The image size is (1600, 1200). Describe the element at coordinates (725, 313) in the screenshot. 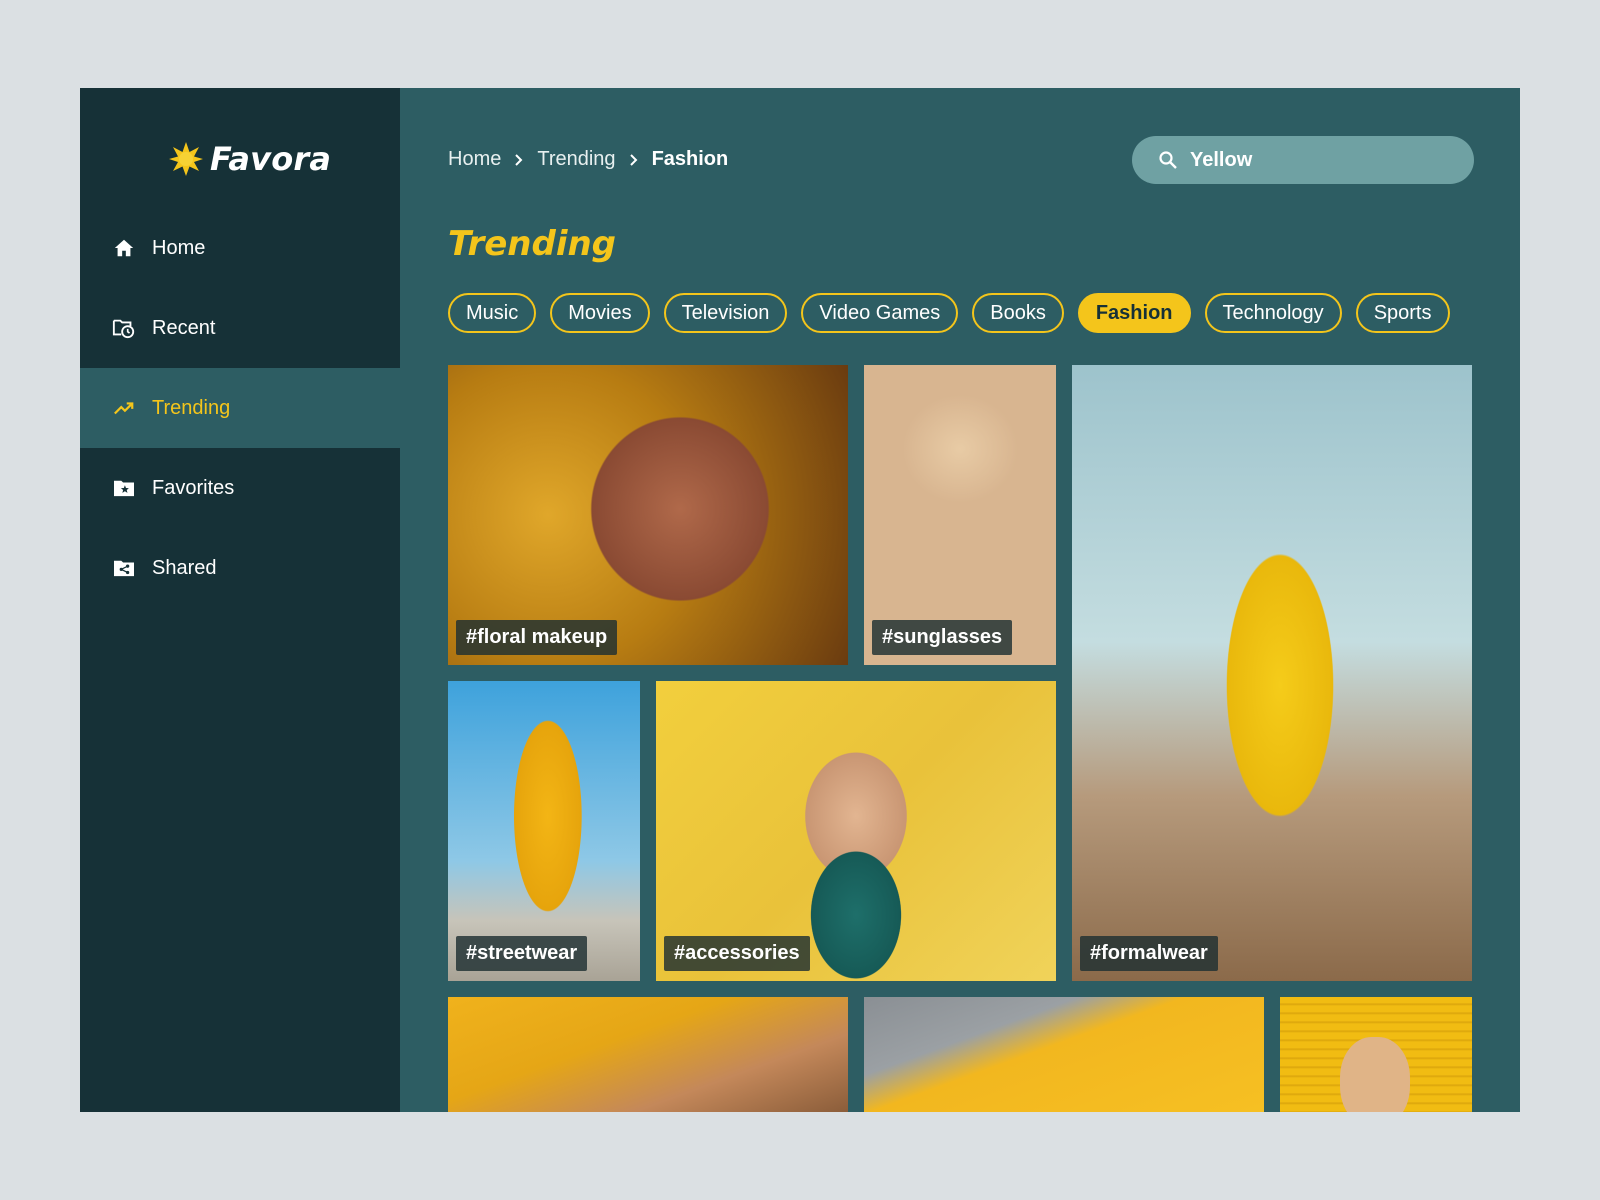

I see `chip-television: Television` at that location.